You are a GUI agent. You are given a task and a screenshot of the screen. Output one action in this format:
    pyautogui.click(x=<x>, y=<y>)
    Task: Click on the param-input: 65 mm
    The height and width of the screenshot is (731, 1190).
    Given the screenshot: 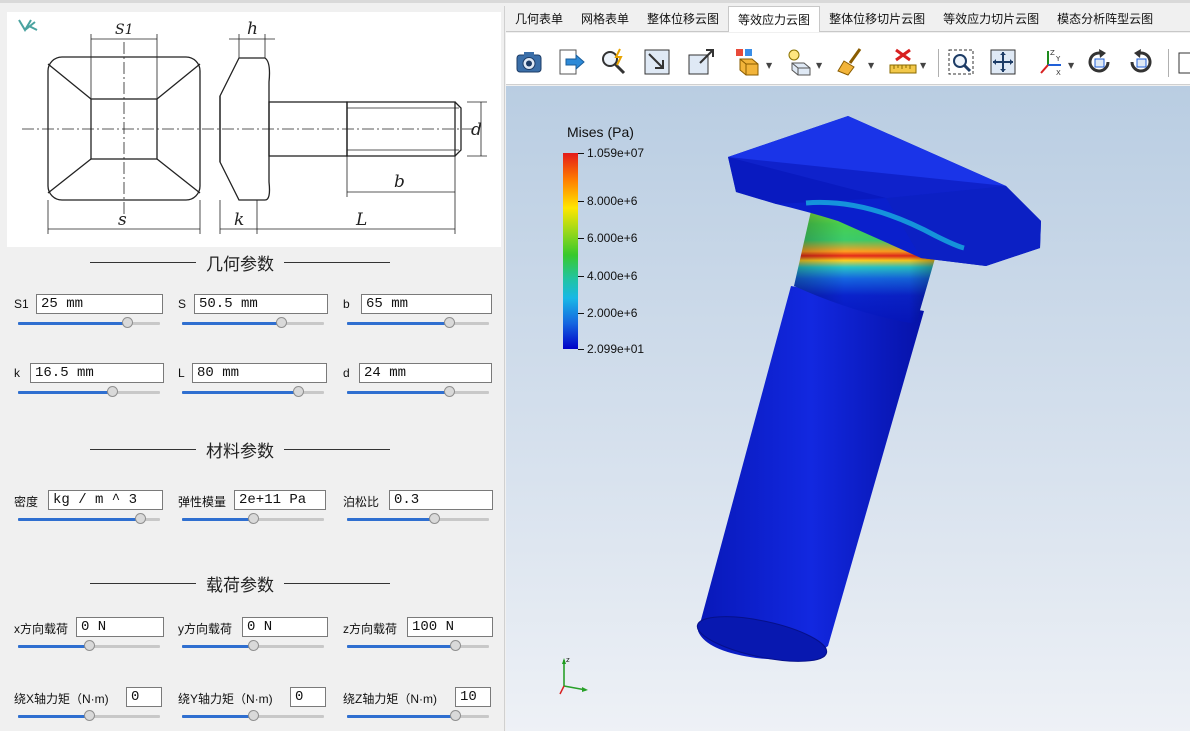 What is the action you would take?
    pyautogui.click(x=426, y=304)
    